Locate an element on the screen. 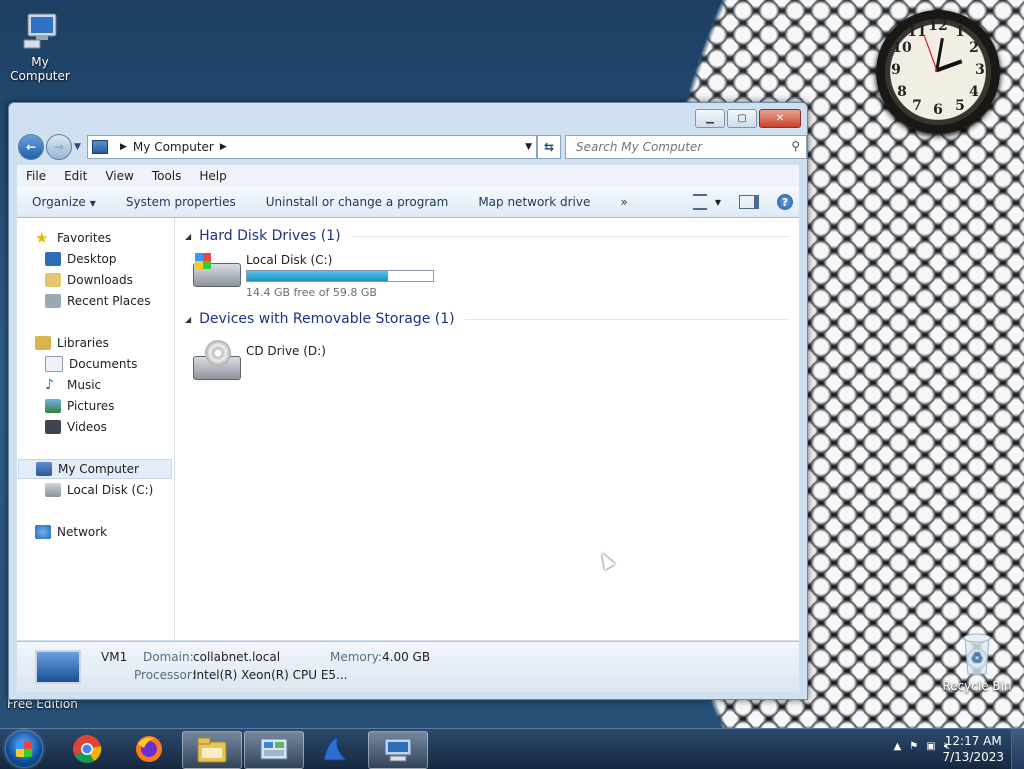  nav-local-disk: Local Disk (C:) is located at coordinates (99, 490).